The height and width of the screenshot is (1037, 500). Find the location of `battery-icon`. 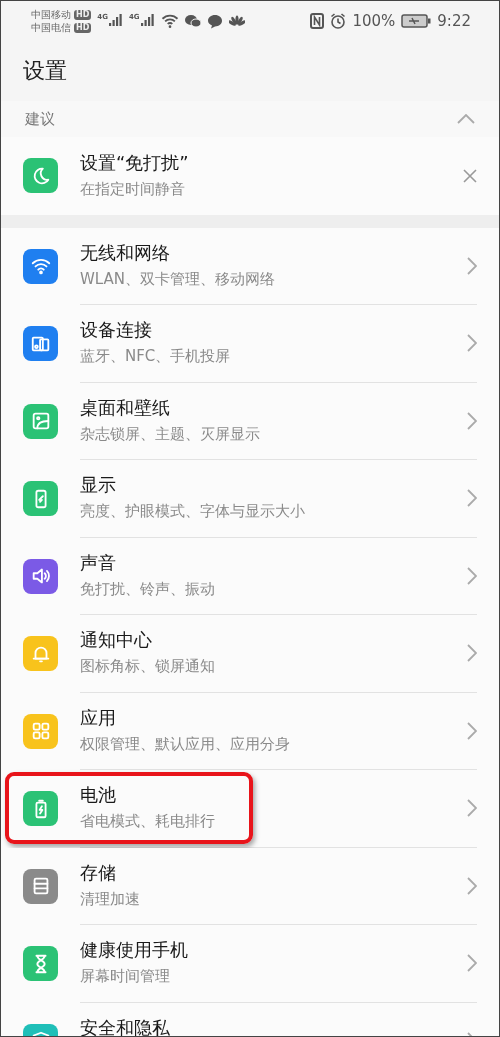

battery-icon is located at coordinates (416, 21).